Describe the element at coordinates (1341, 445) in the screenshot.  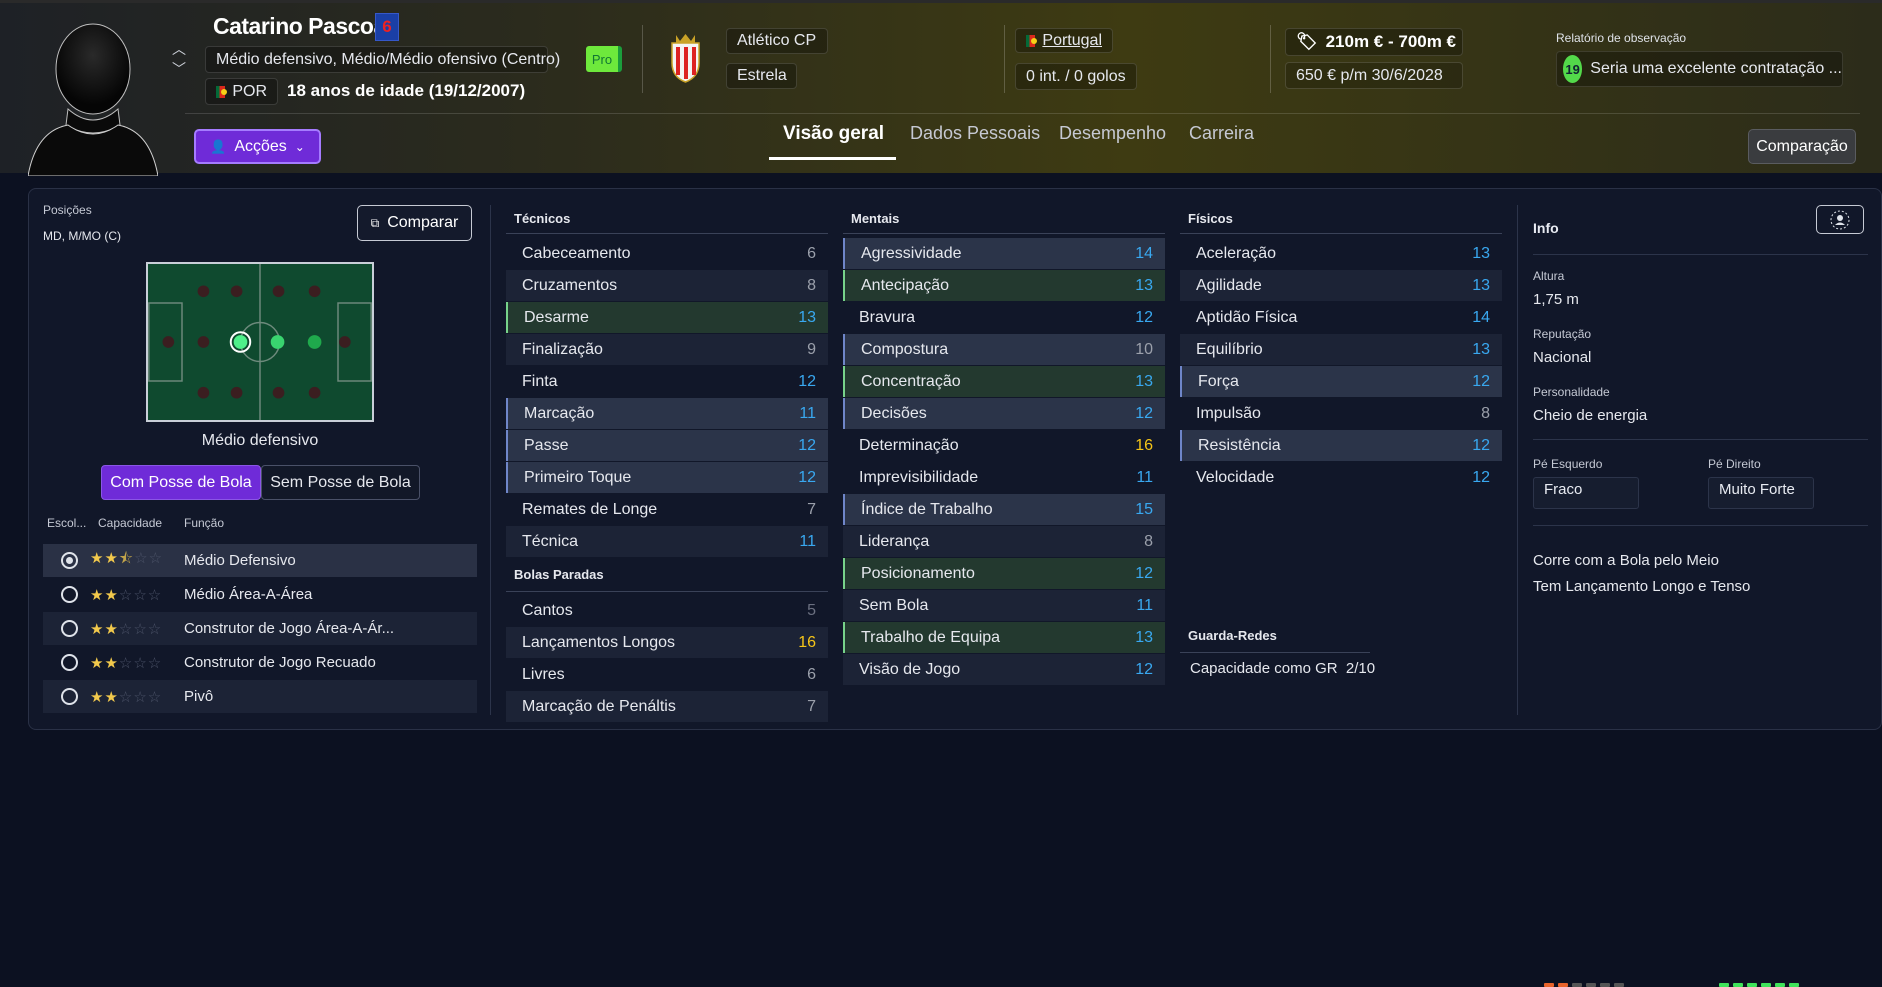
I see `attribute-row: Resistência 12` at that location.